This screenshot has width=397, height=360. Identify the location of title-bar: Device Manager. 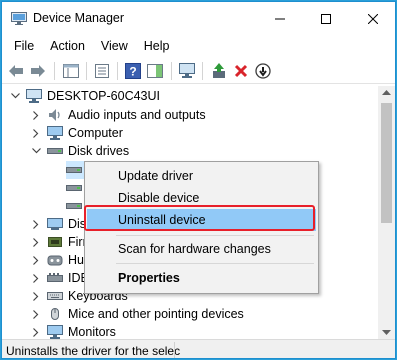
(198, 19).